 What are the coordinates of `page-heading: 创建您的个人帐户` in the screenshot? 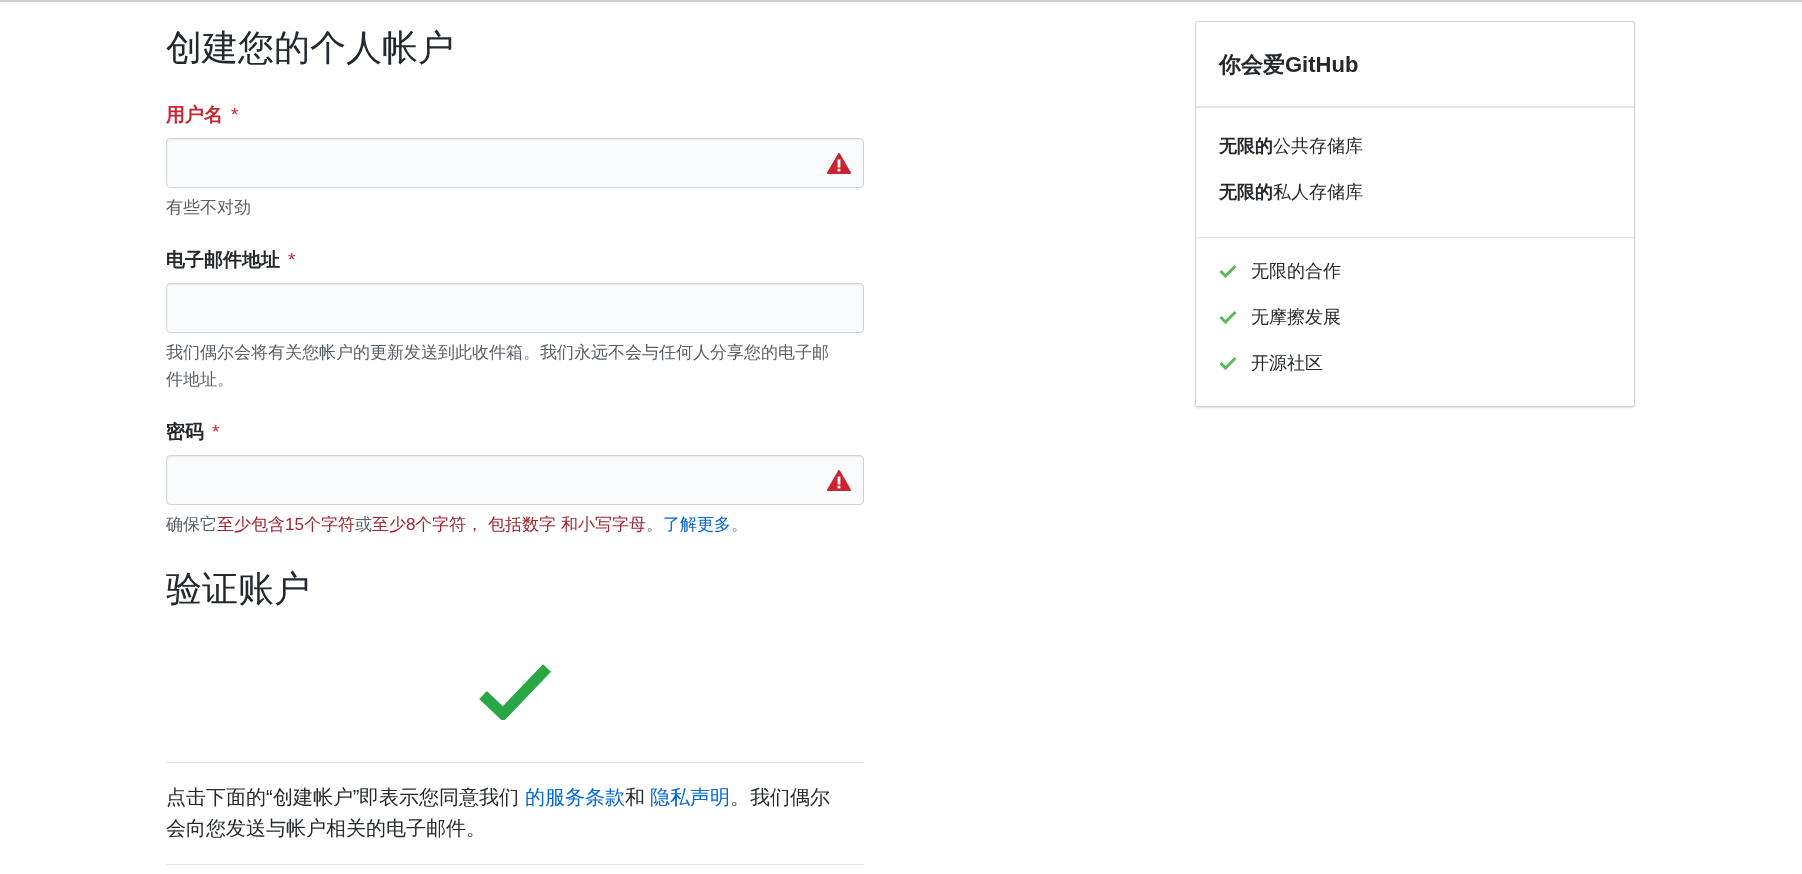 It's located at (310, 48).